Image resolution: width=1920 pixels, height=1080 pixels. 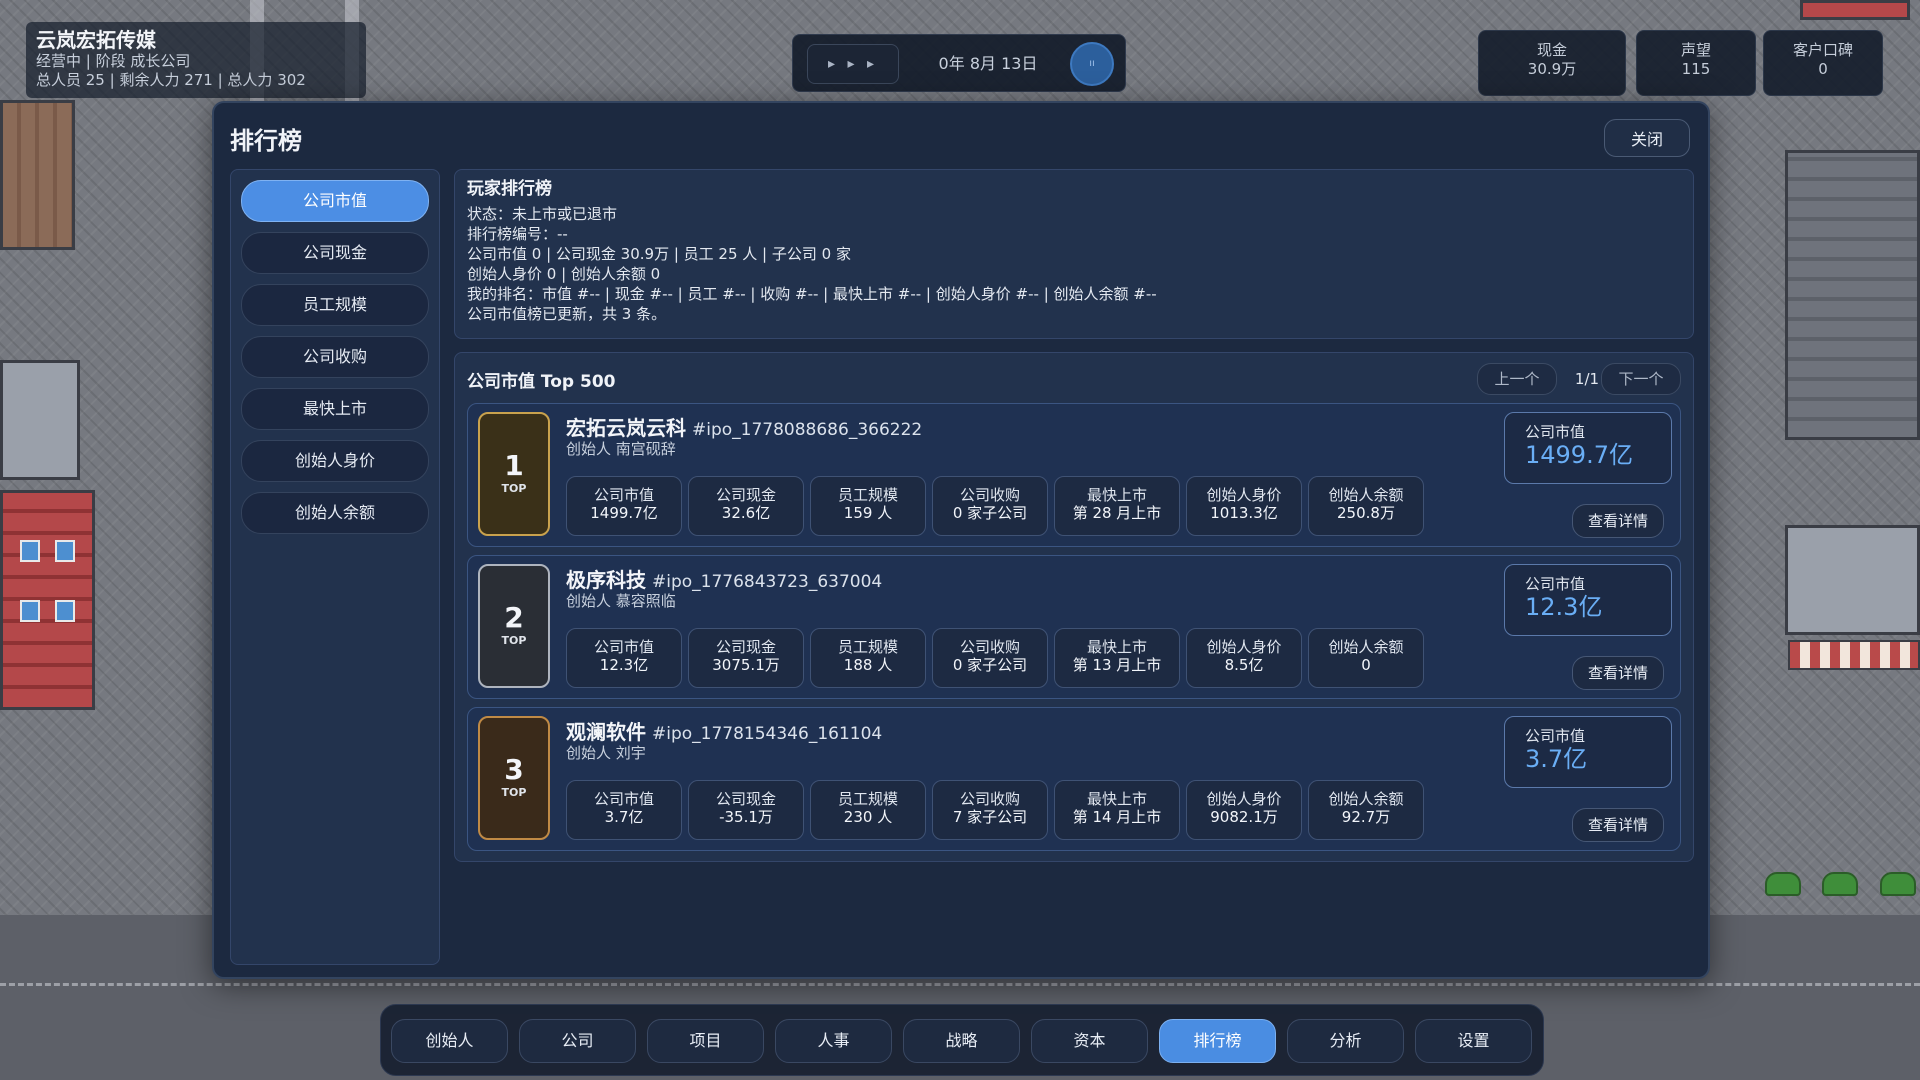 I want to click on game-speed-button: ▸ ▸ ▸, so click(x=853, y=64).